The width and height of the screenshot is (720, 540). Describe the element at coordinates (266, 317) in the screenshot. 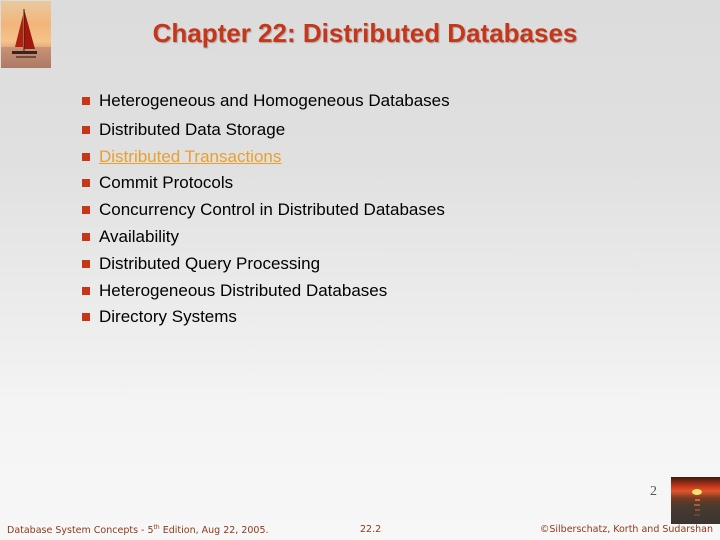

I see `list-item: Directory Systems` at that location.